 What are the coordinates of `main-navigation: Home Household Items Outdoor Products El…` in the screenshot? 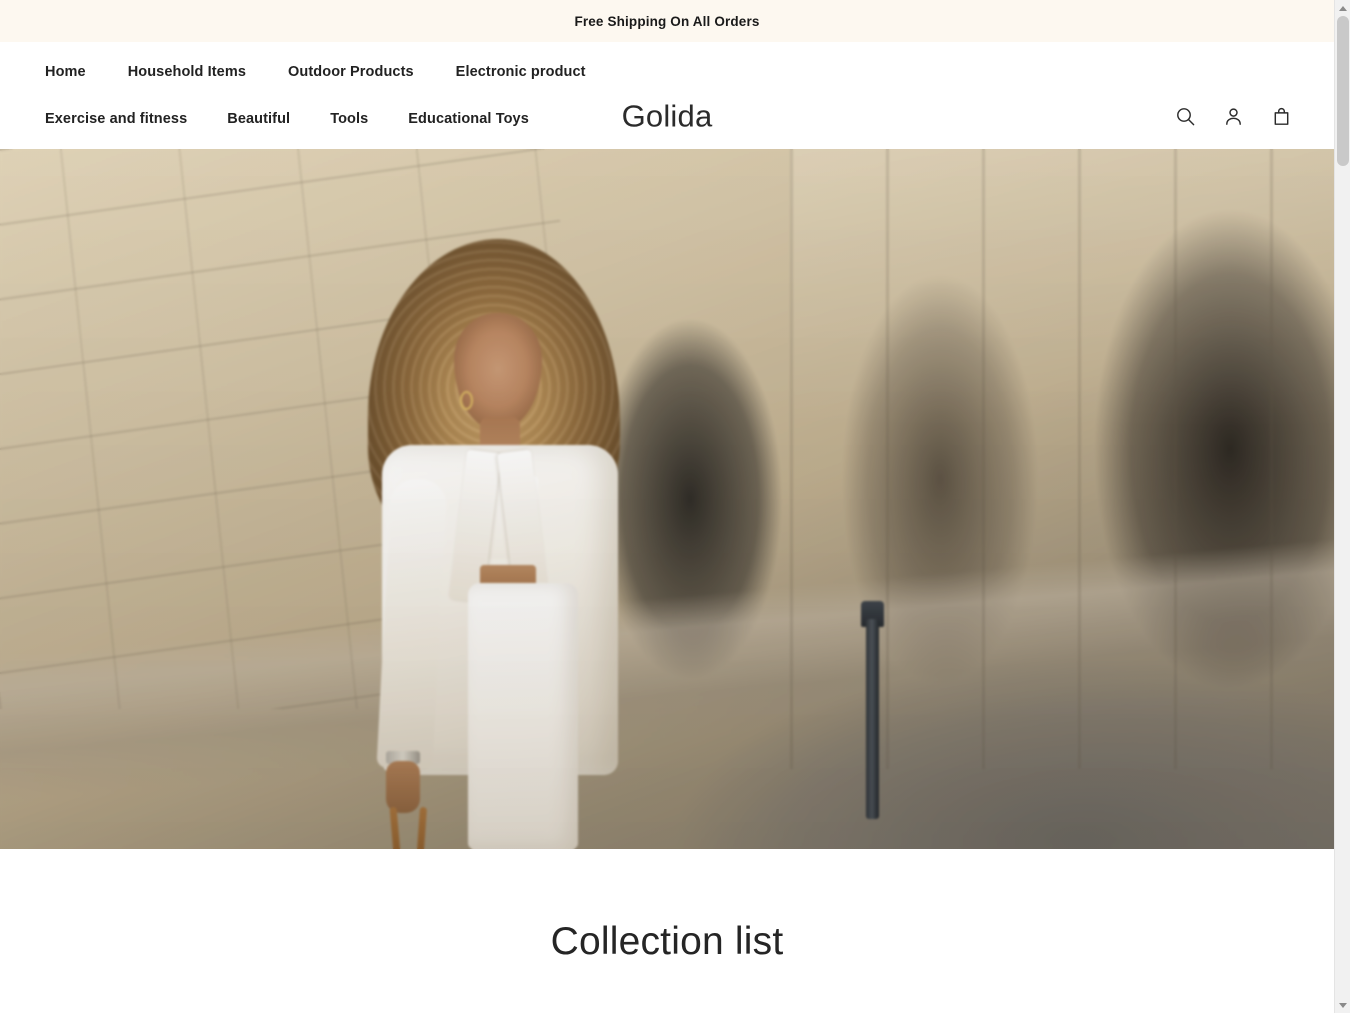 It's located at (345, 95).